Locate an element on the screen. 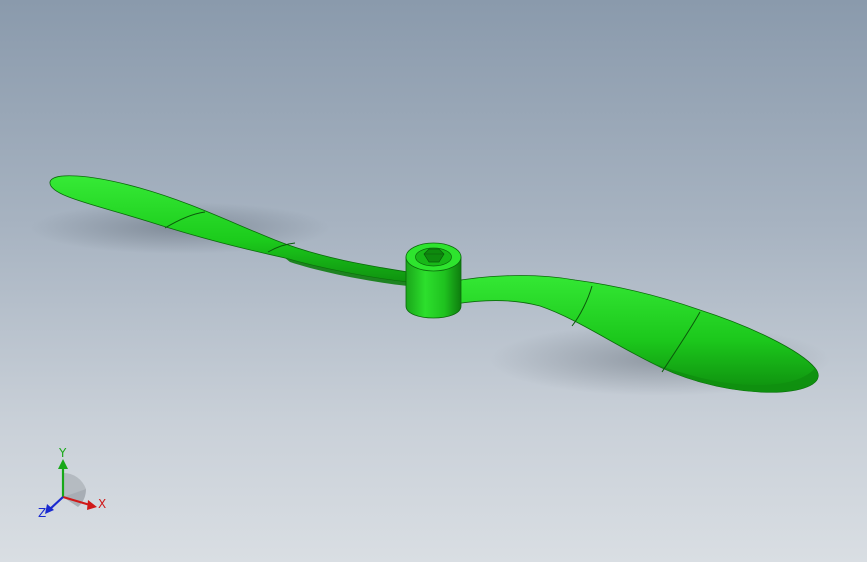 The image size is (867, 562). y-axis-arrow is located at coordinates (63, 464).